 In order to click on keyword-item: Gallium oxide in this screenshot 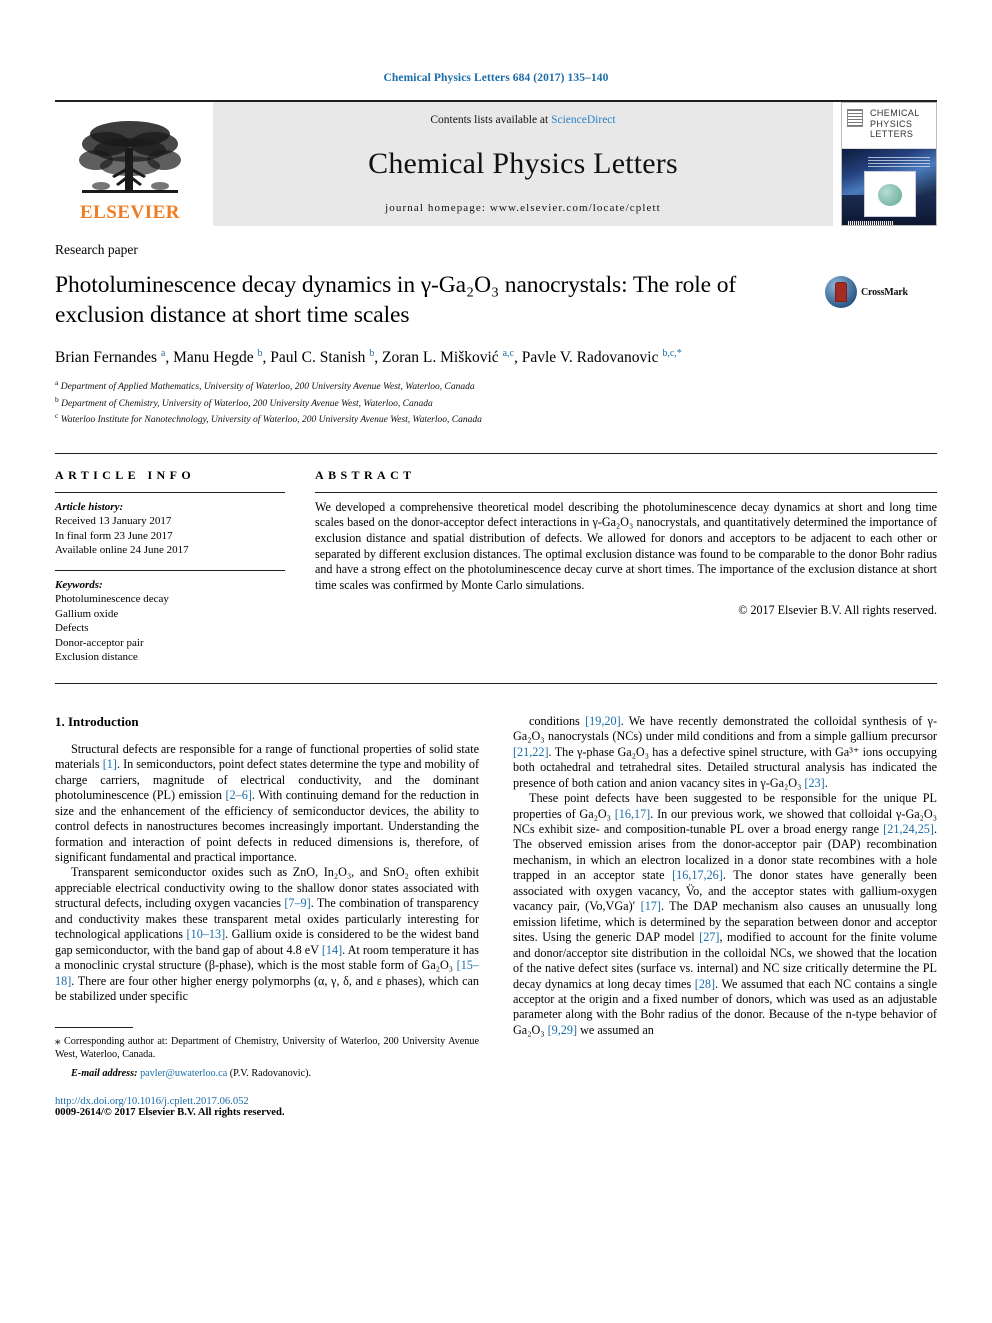, I will do `click(87, 613)`.